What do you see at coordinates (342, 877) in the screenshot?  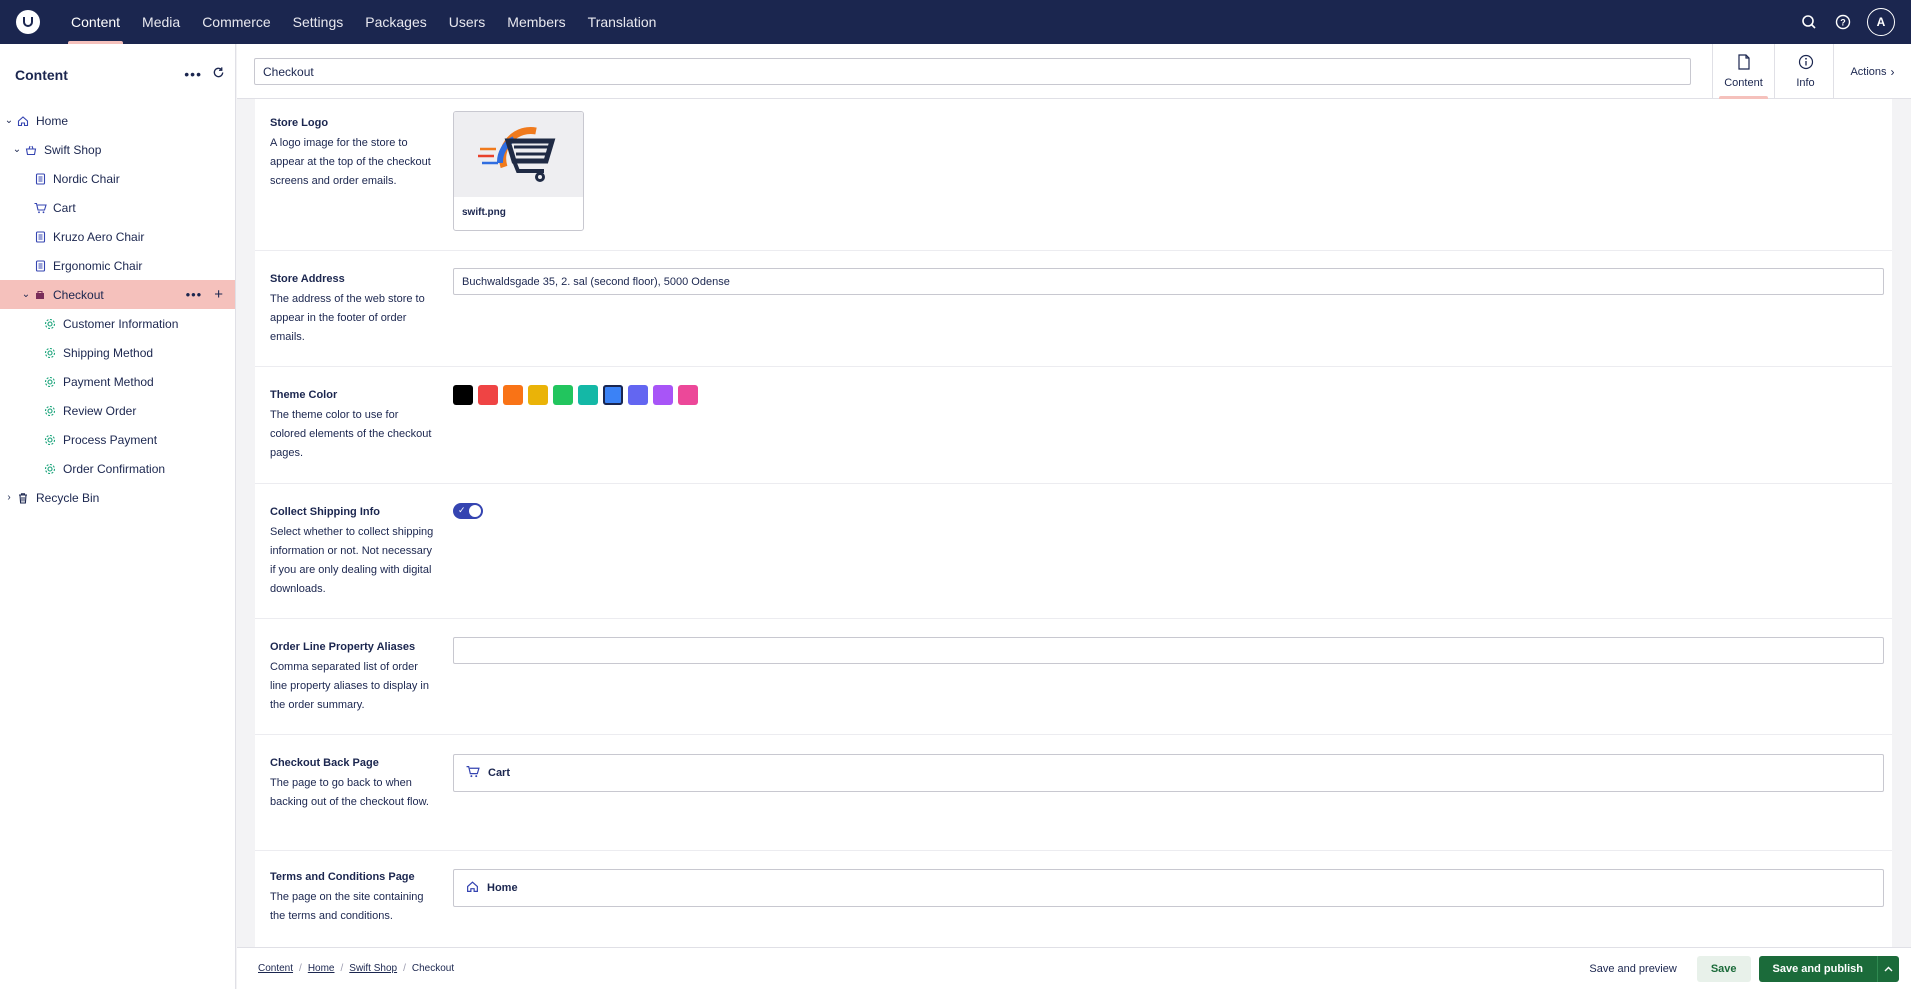 I see `property-title: Terms and Conditions Page` at bounding box center [342, 877].